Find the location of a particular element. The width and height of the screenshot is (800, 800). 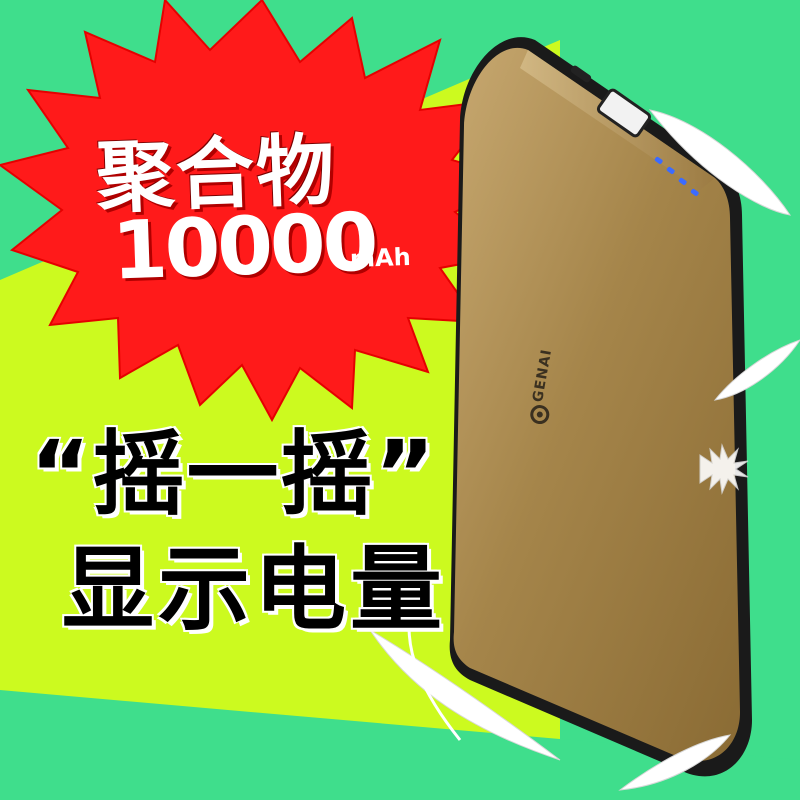

brand-logo-text: GENAI is located at coordinates (543, 375).